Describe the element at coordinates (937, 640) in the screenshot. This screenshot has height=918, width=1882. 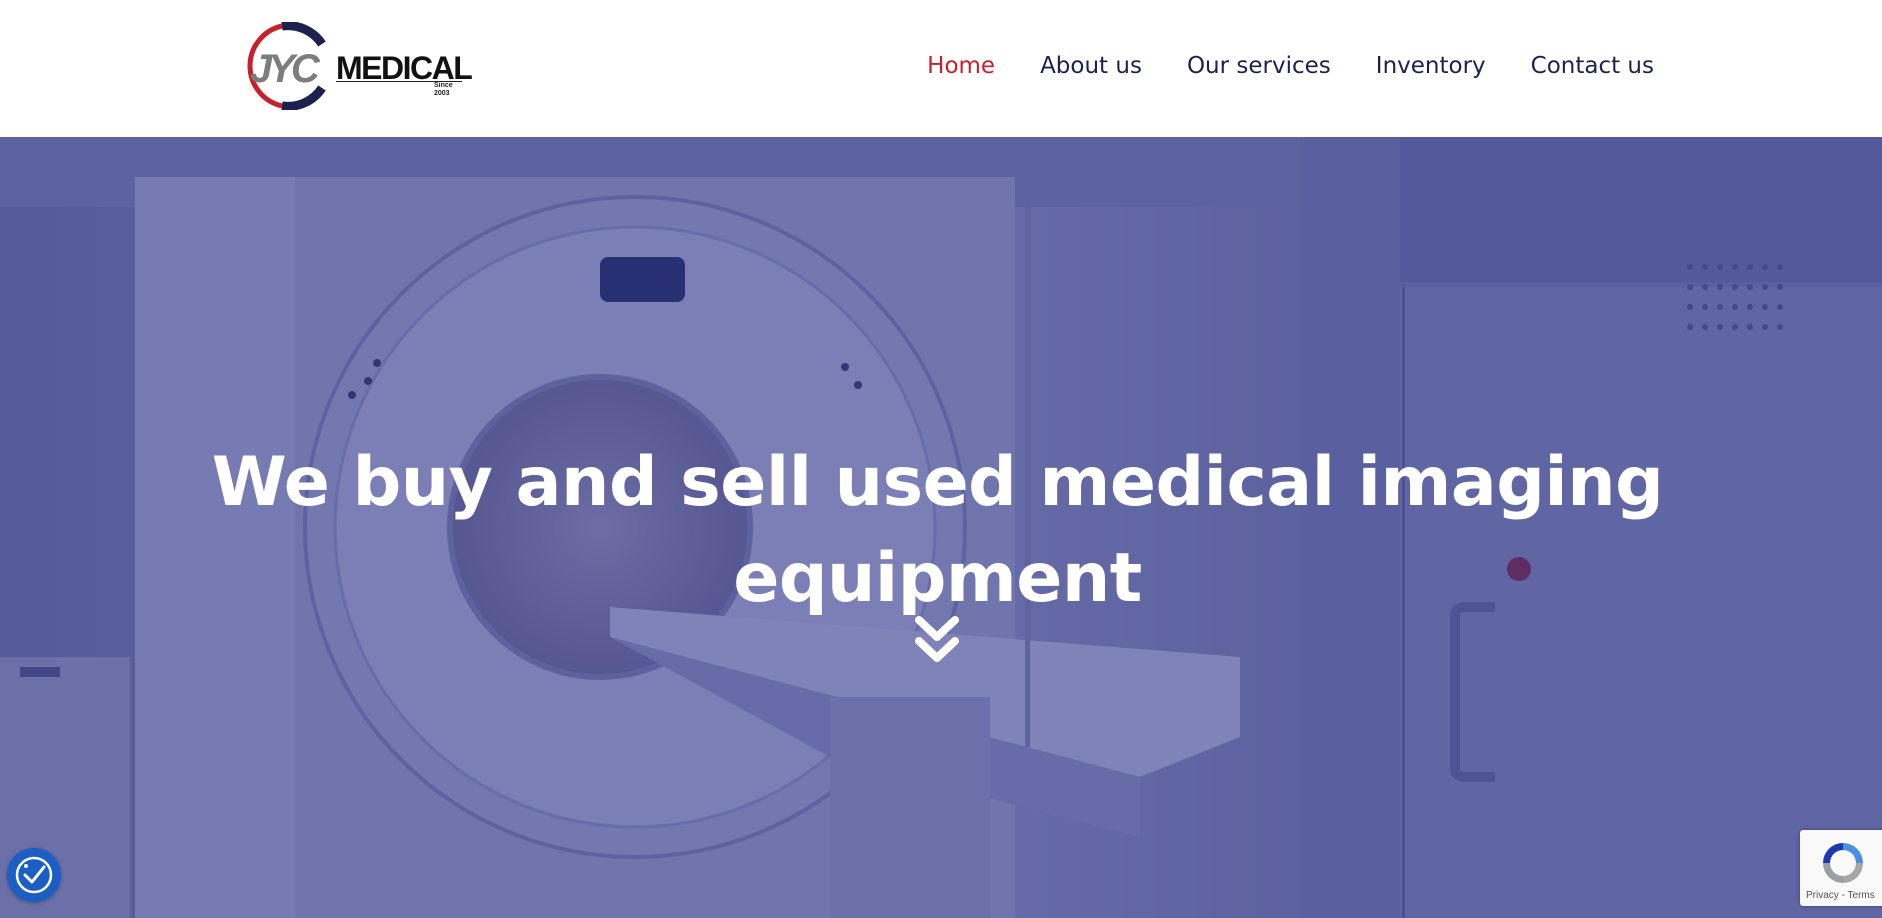
I see `double-chevron-down-icon` at that location.